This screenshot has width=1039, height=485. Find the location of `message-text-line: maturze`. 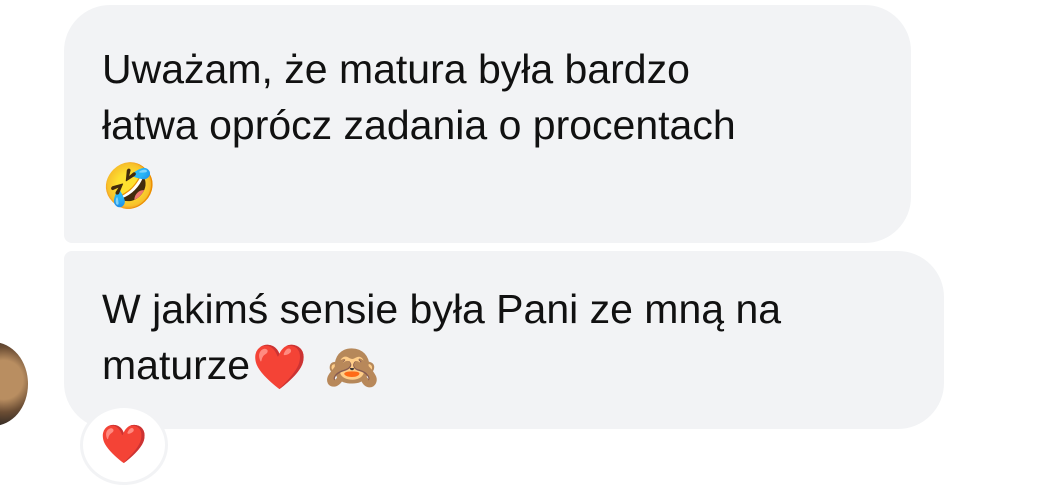

message-text-line: maturze is located at coordinates (176, 365).